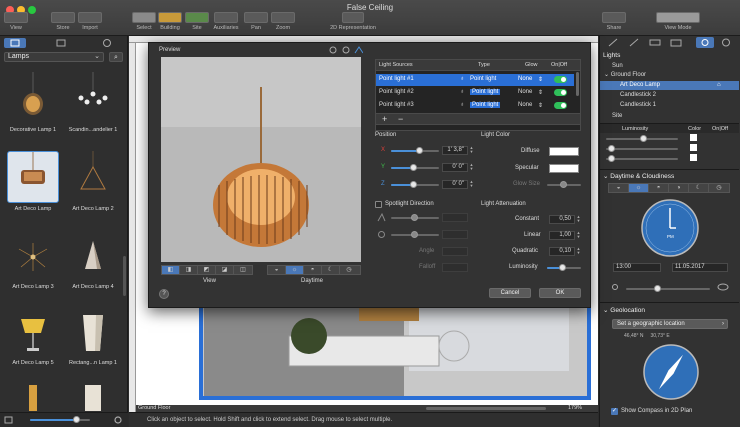 The height and width of the screenshot is (427, 740). Describe the element at coordinates (575, 408) in the screenshot. I see `zoom-level: 179%` at that location.